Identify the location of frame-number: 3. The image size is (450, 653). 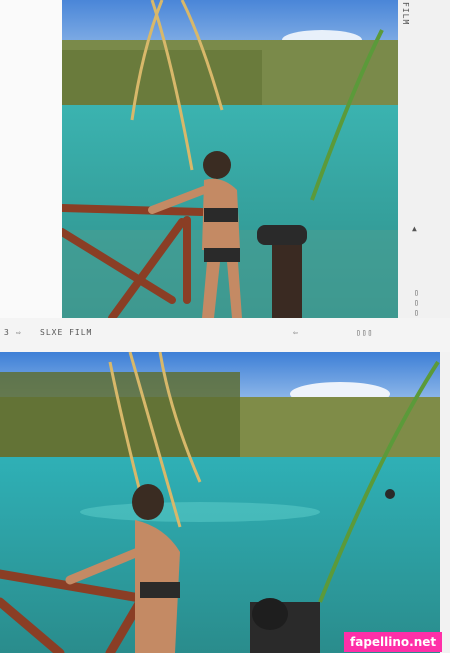
(7, 332).